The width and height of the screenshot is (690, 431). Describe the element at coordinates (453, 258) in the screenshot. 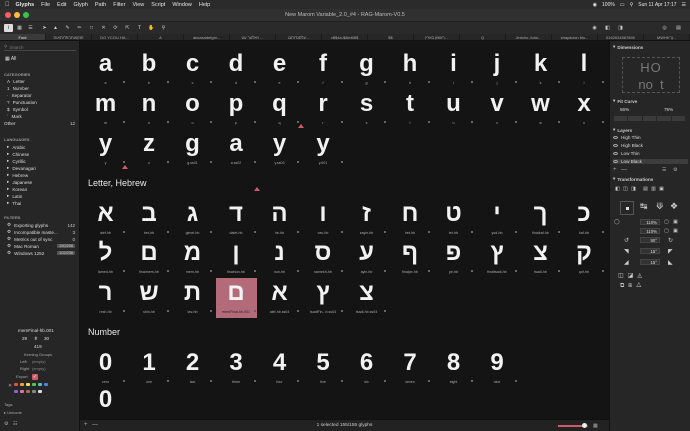

I see `glyph-cell: פ pe-hb` at that location.